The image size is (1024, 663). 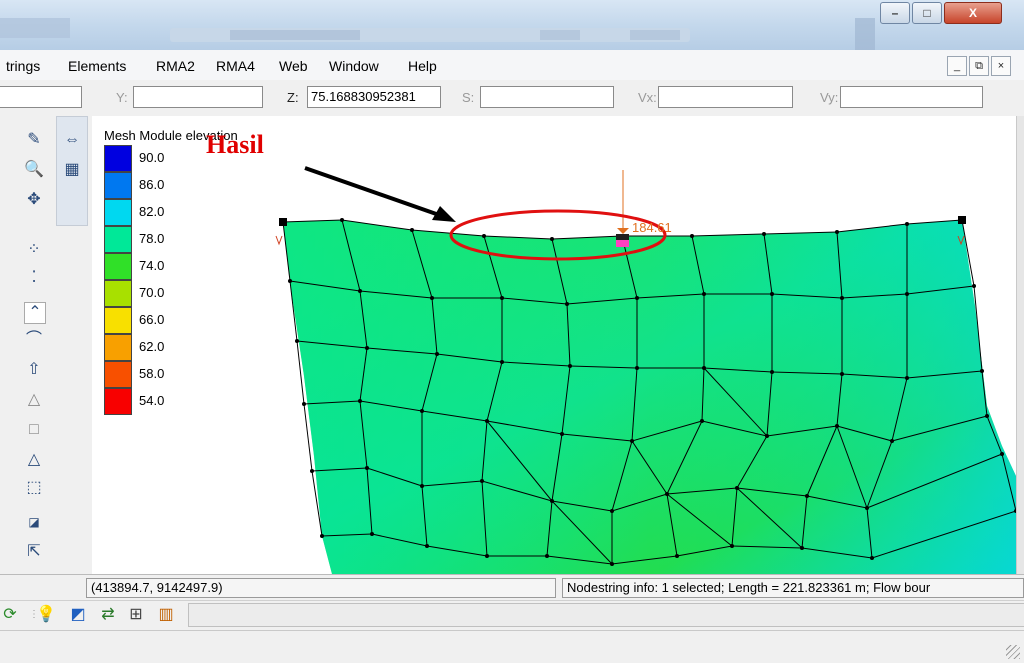 I want to click on refine-icon: ⇱, so click(x=34, y=552).